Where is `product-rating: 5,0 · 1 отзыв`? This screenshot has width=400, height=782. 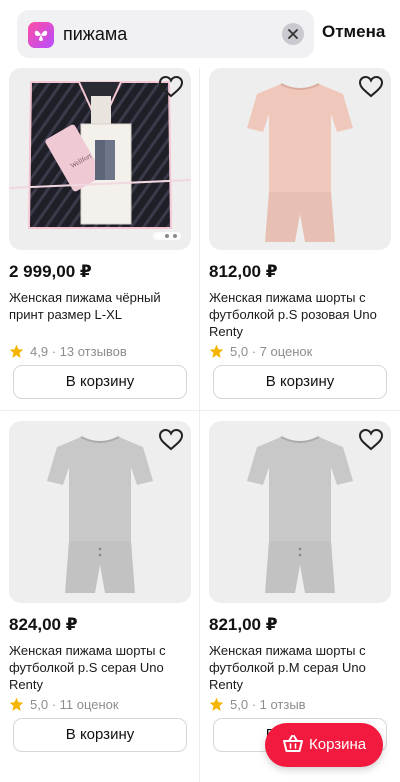
product-rating: 5,0 · 1 отзыв is located at coordinates (300, 704).